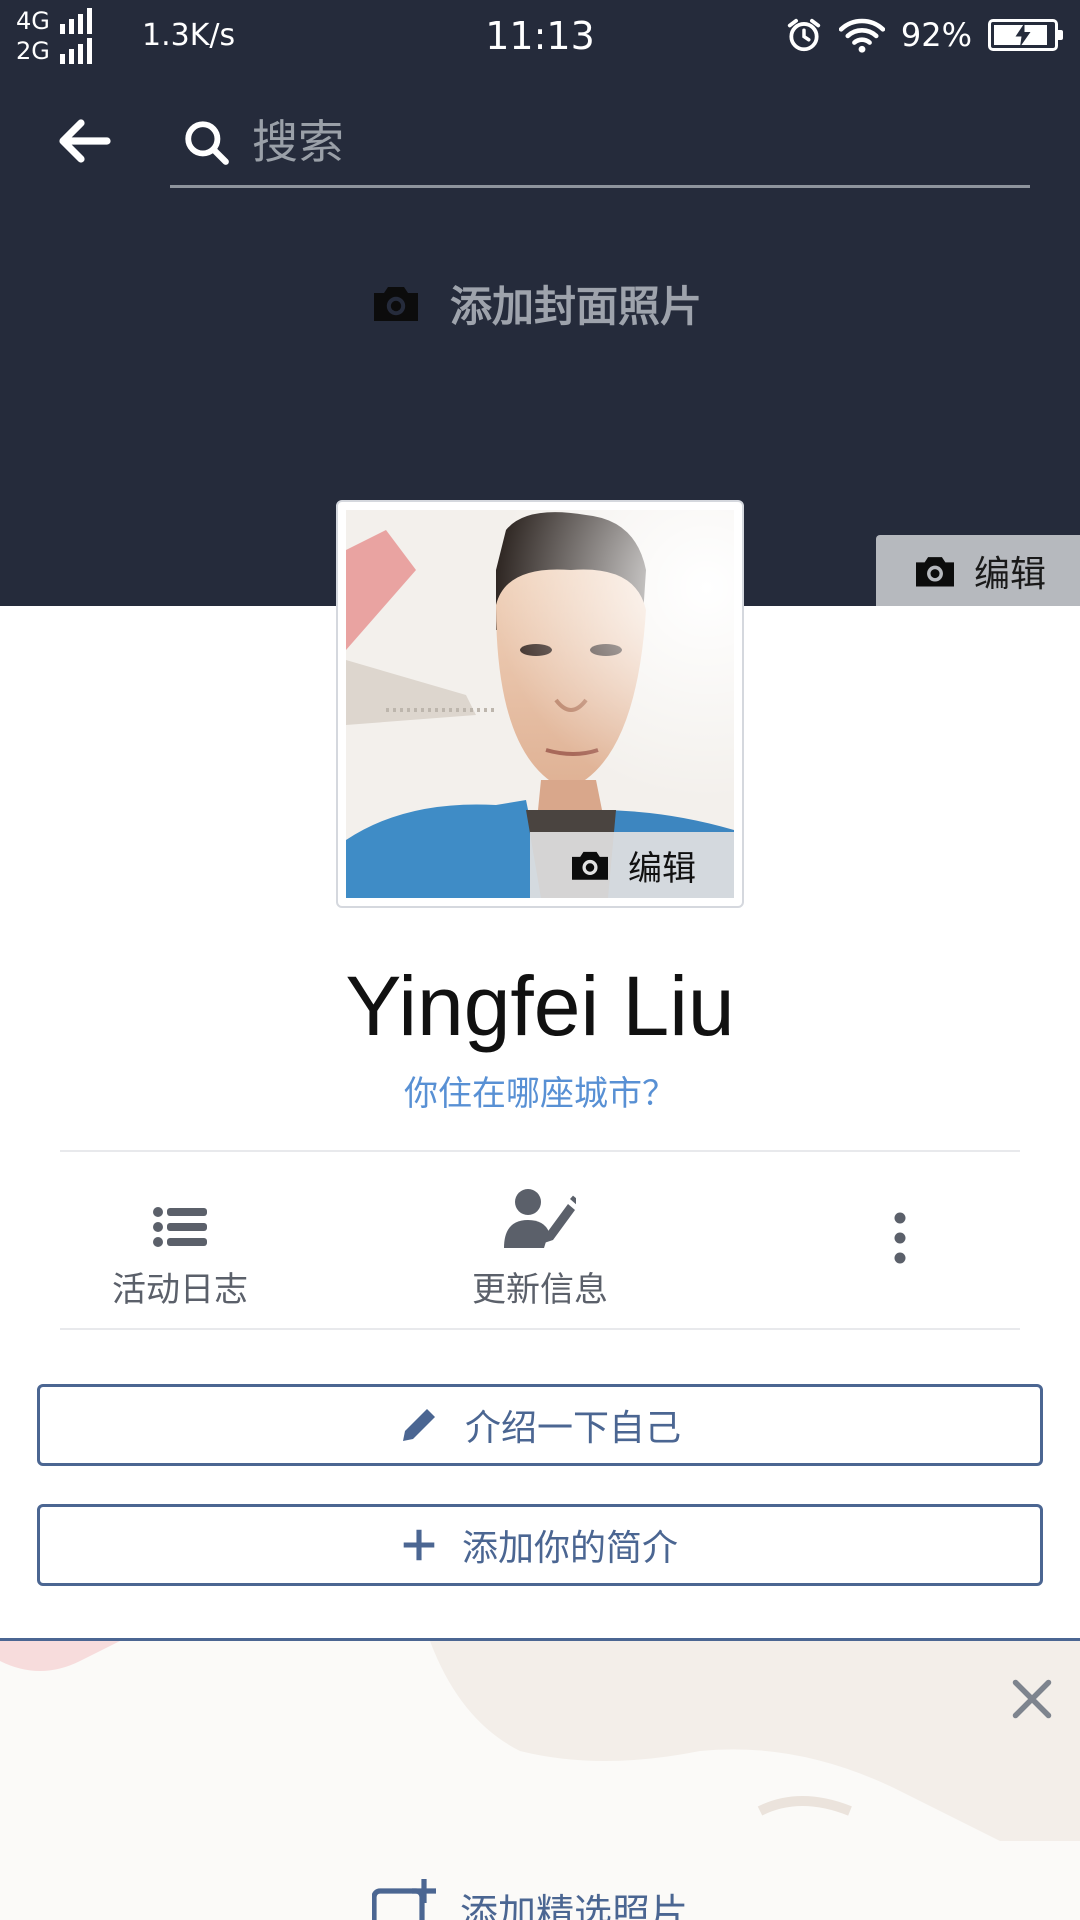 Image resolution: width=1080 pixels, height=1920 pixels. What do you see at coordinates (540, 1290) in the screenshot?
I see `update-info-label: 更新信息` at bounding box center [540, 1290].